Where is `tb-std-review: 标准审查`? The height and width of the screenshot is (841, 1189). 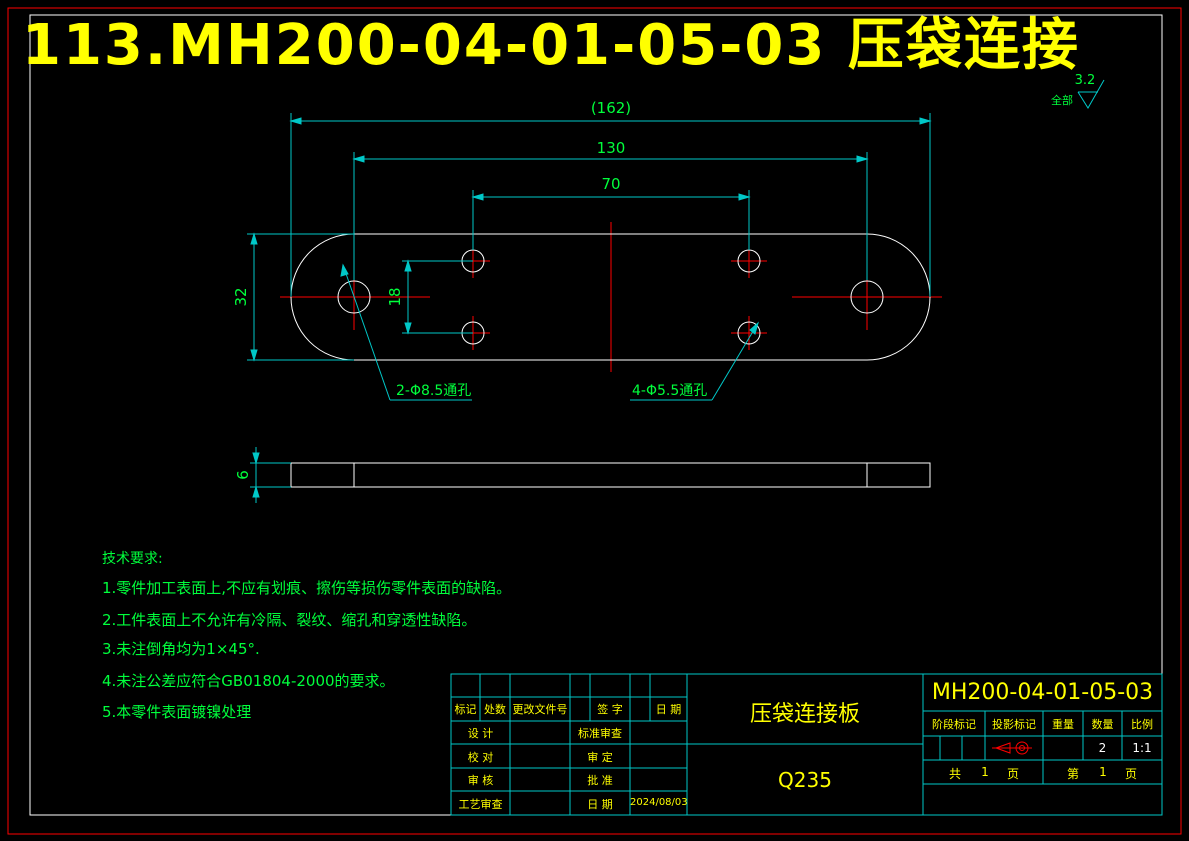
tb-std-review: 标准审查 is located at coordinates (600, 733).